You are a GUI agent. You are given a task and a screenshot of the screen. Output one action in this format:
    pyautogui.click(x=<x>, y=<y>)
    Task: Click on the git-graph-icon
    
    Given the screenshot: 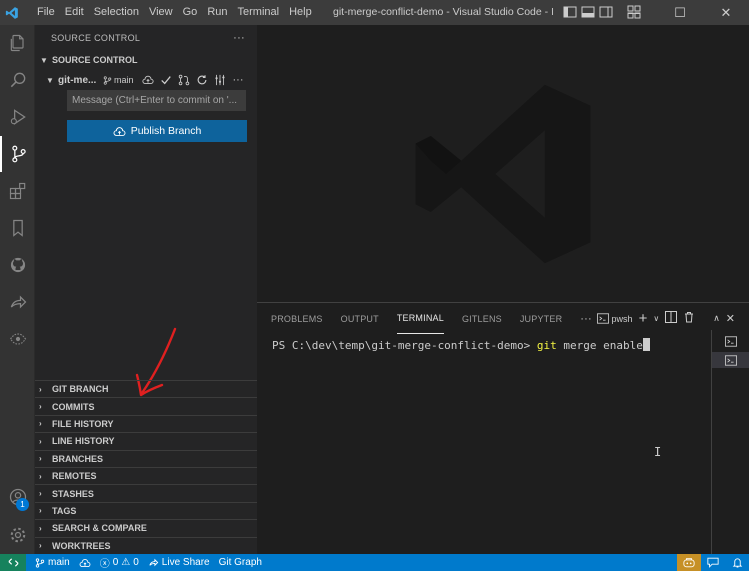 What is the action you would take?
    pyautogui.click(x=220, y=80)
    